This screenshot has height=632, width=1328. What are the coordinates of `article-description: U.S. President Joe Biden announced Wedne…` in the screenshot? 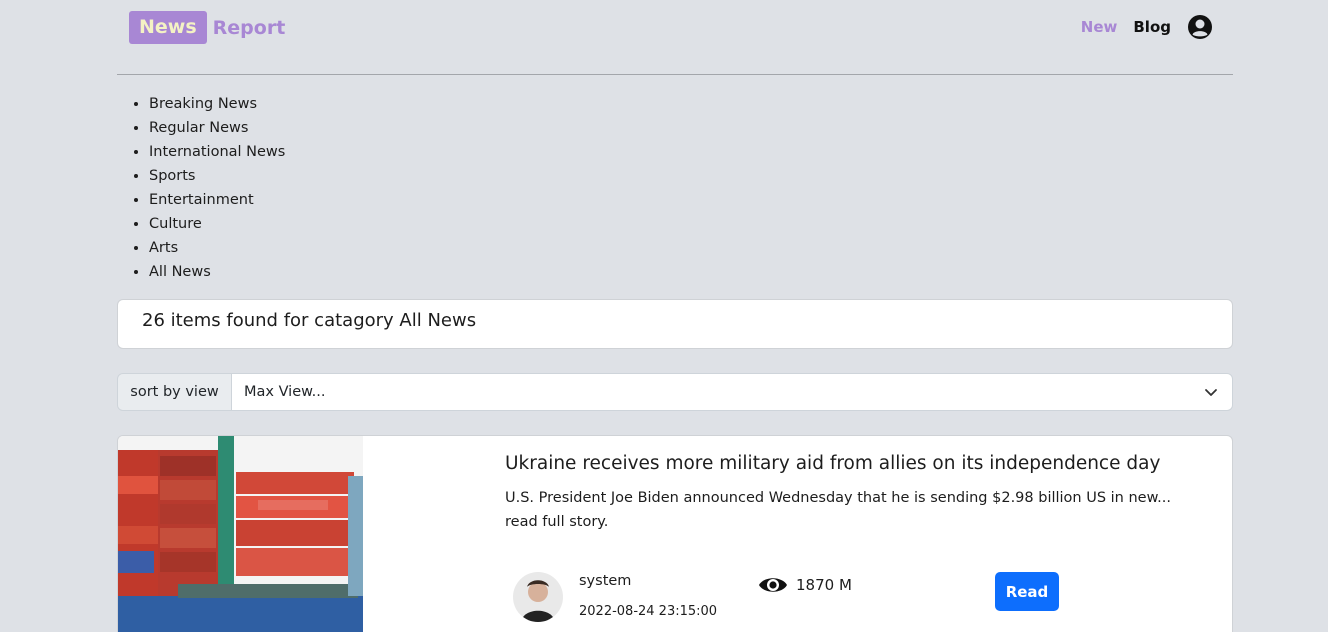 It's located at (838, 510).